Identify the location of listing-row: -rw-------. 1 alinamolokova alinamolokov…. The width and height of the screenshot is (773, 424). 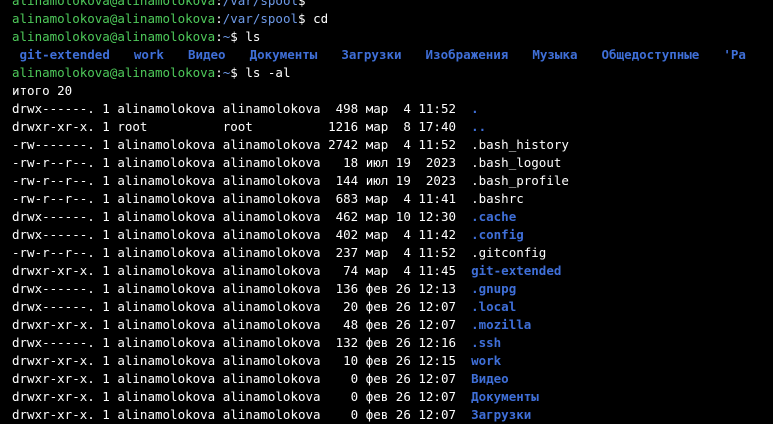
(392, 145).